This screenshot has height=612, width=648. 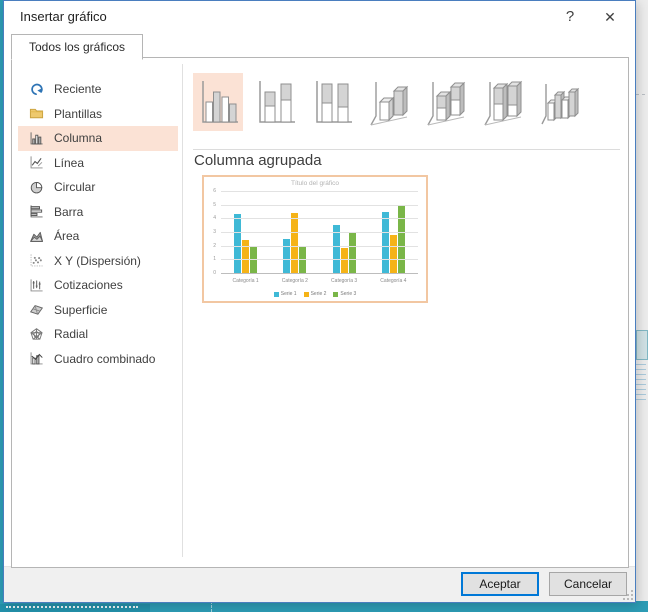 What do you see at coordinates (406, 149) in the screenshot?
I see `gallery-divider` at bounding box center [406, 149].